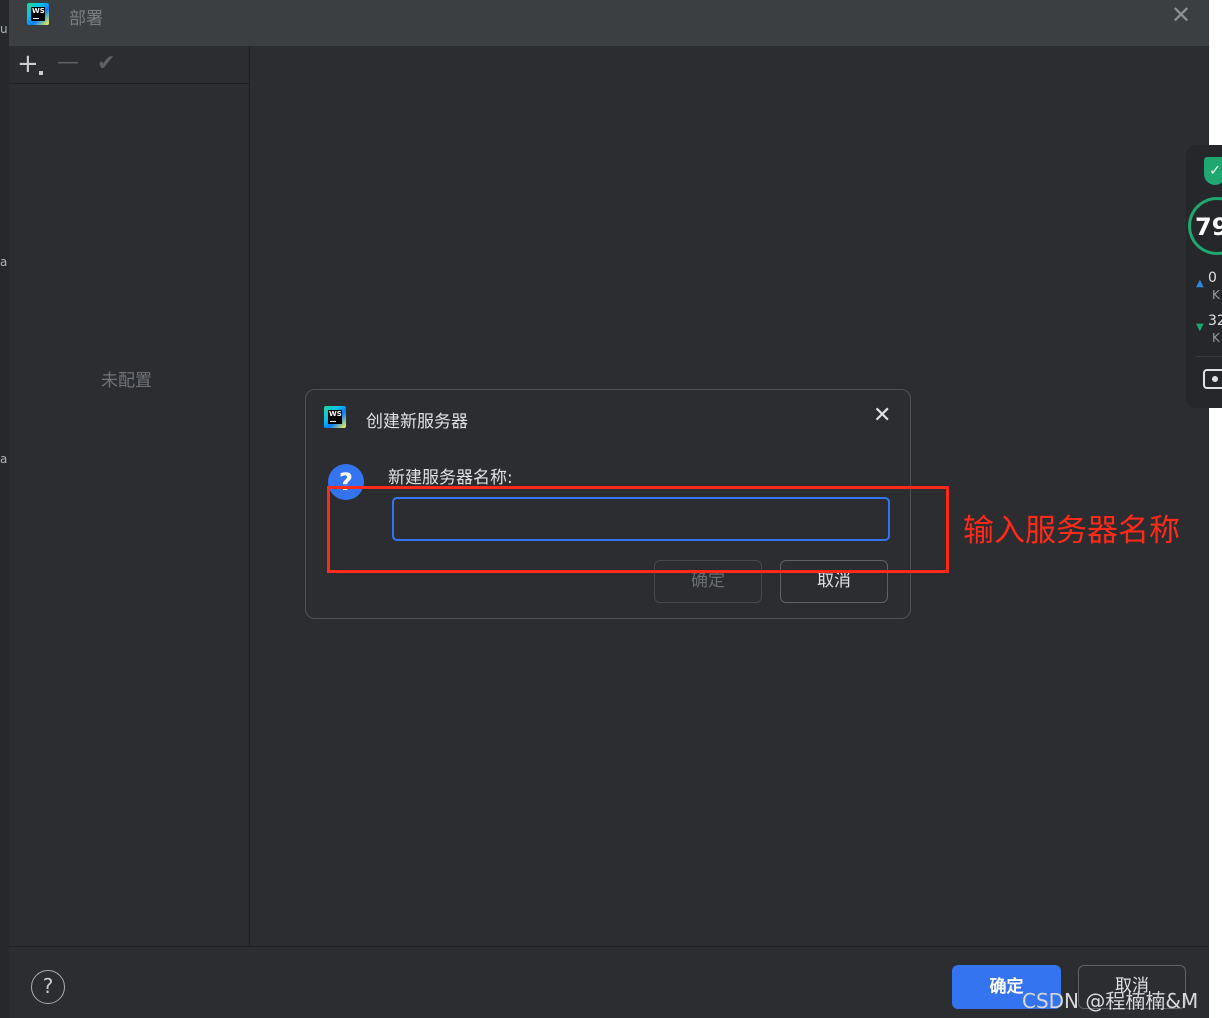 The width and height of the screenshot is (1222, 1018). I want to click on dropdown-corner-icon, so click(41, 73).